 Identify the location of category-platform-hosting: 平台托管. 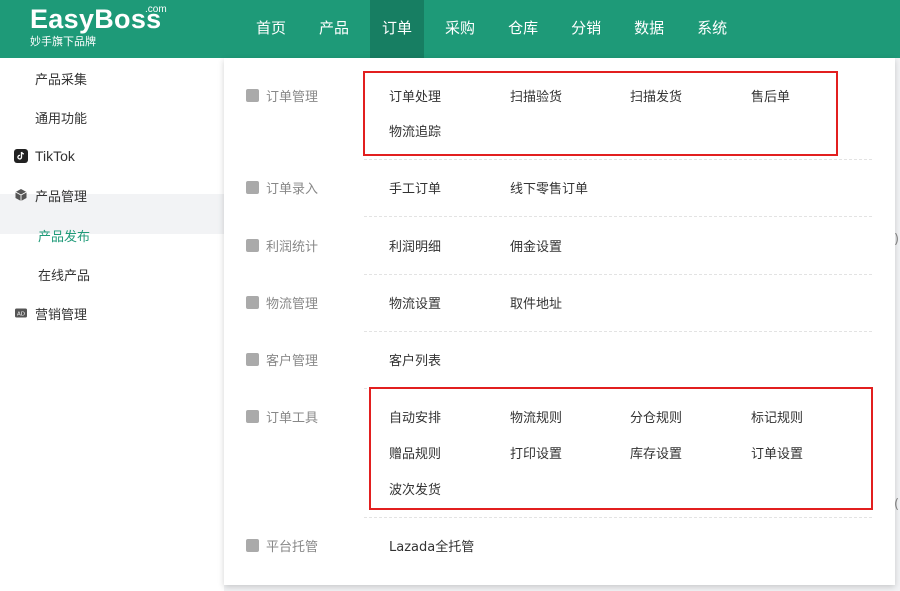
(282, 545).